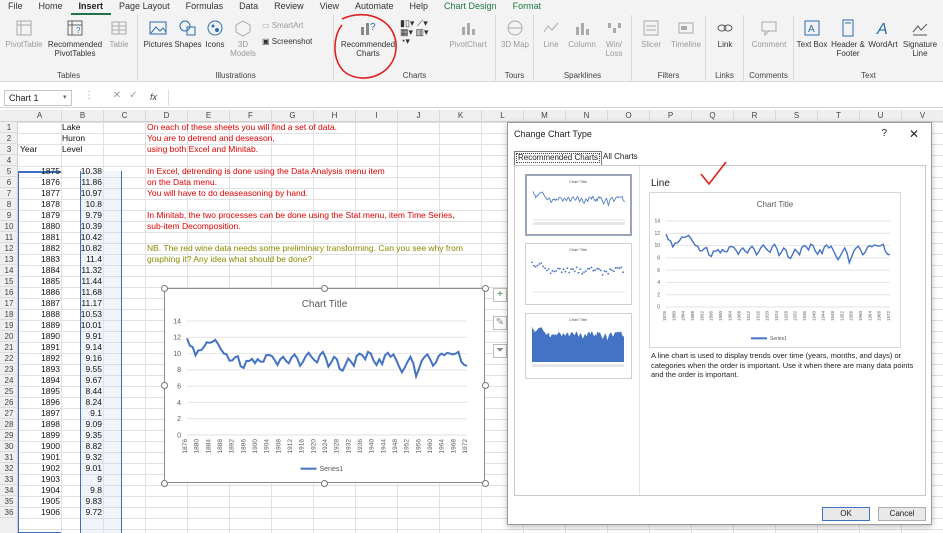  I want to click on cell-level: 9.35, so click(82, 435).